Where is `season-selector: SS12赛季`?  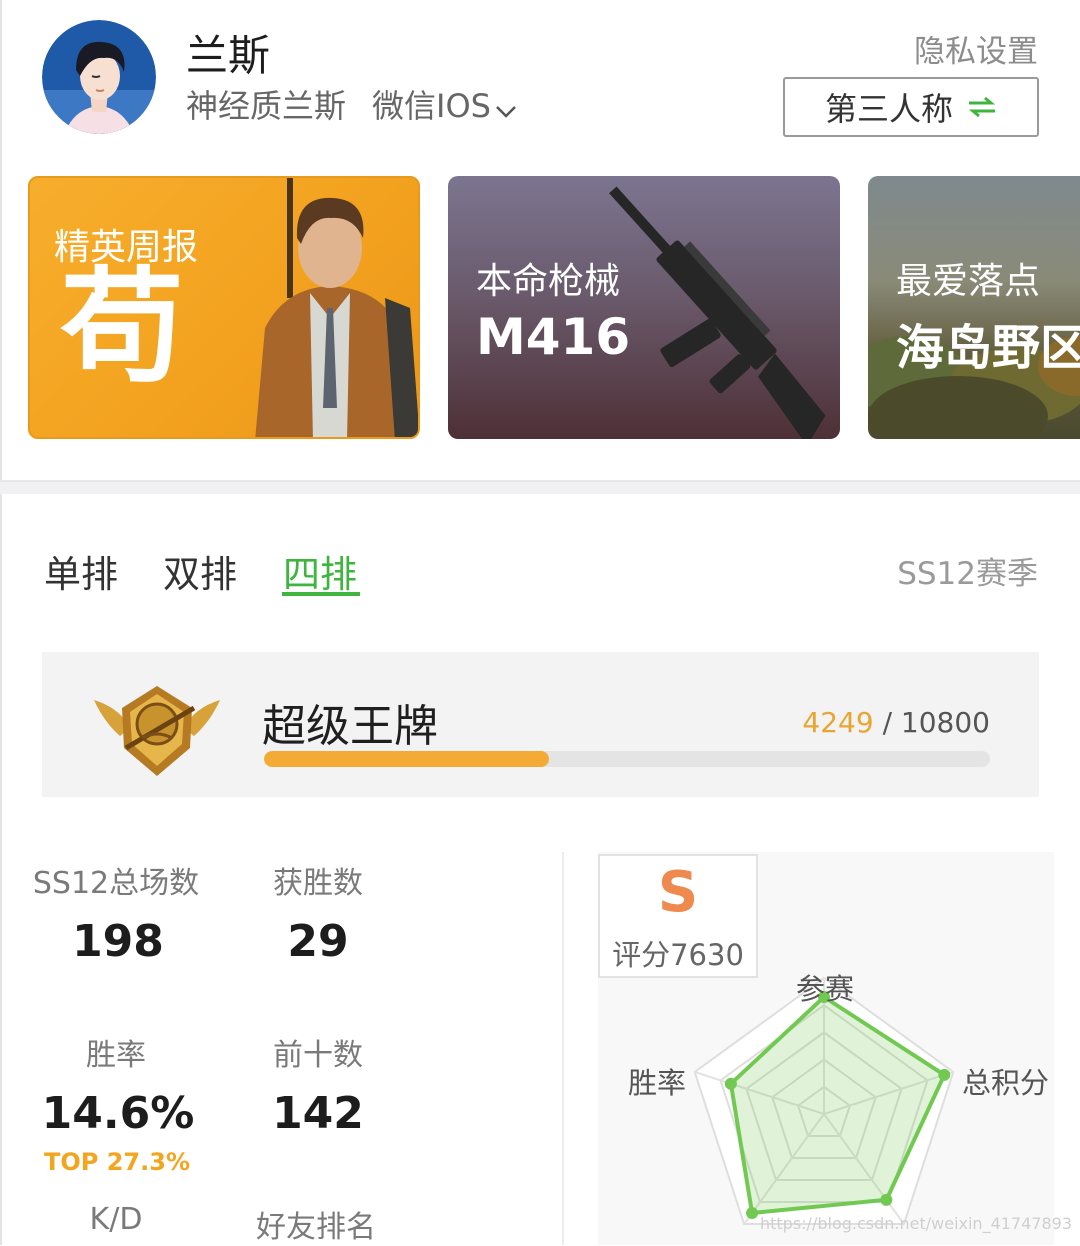
season-selector: SS12赛季 is located at coordinates (967, 570).